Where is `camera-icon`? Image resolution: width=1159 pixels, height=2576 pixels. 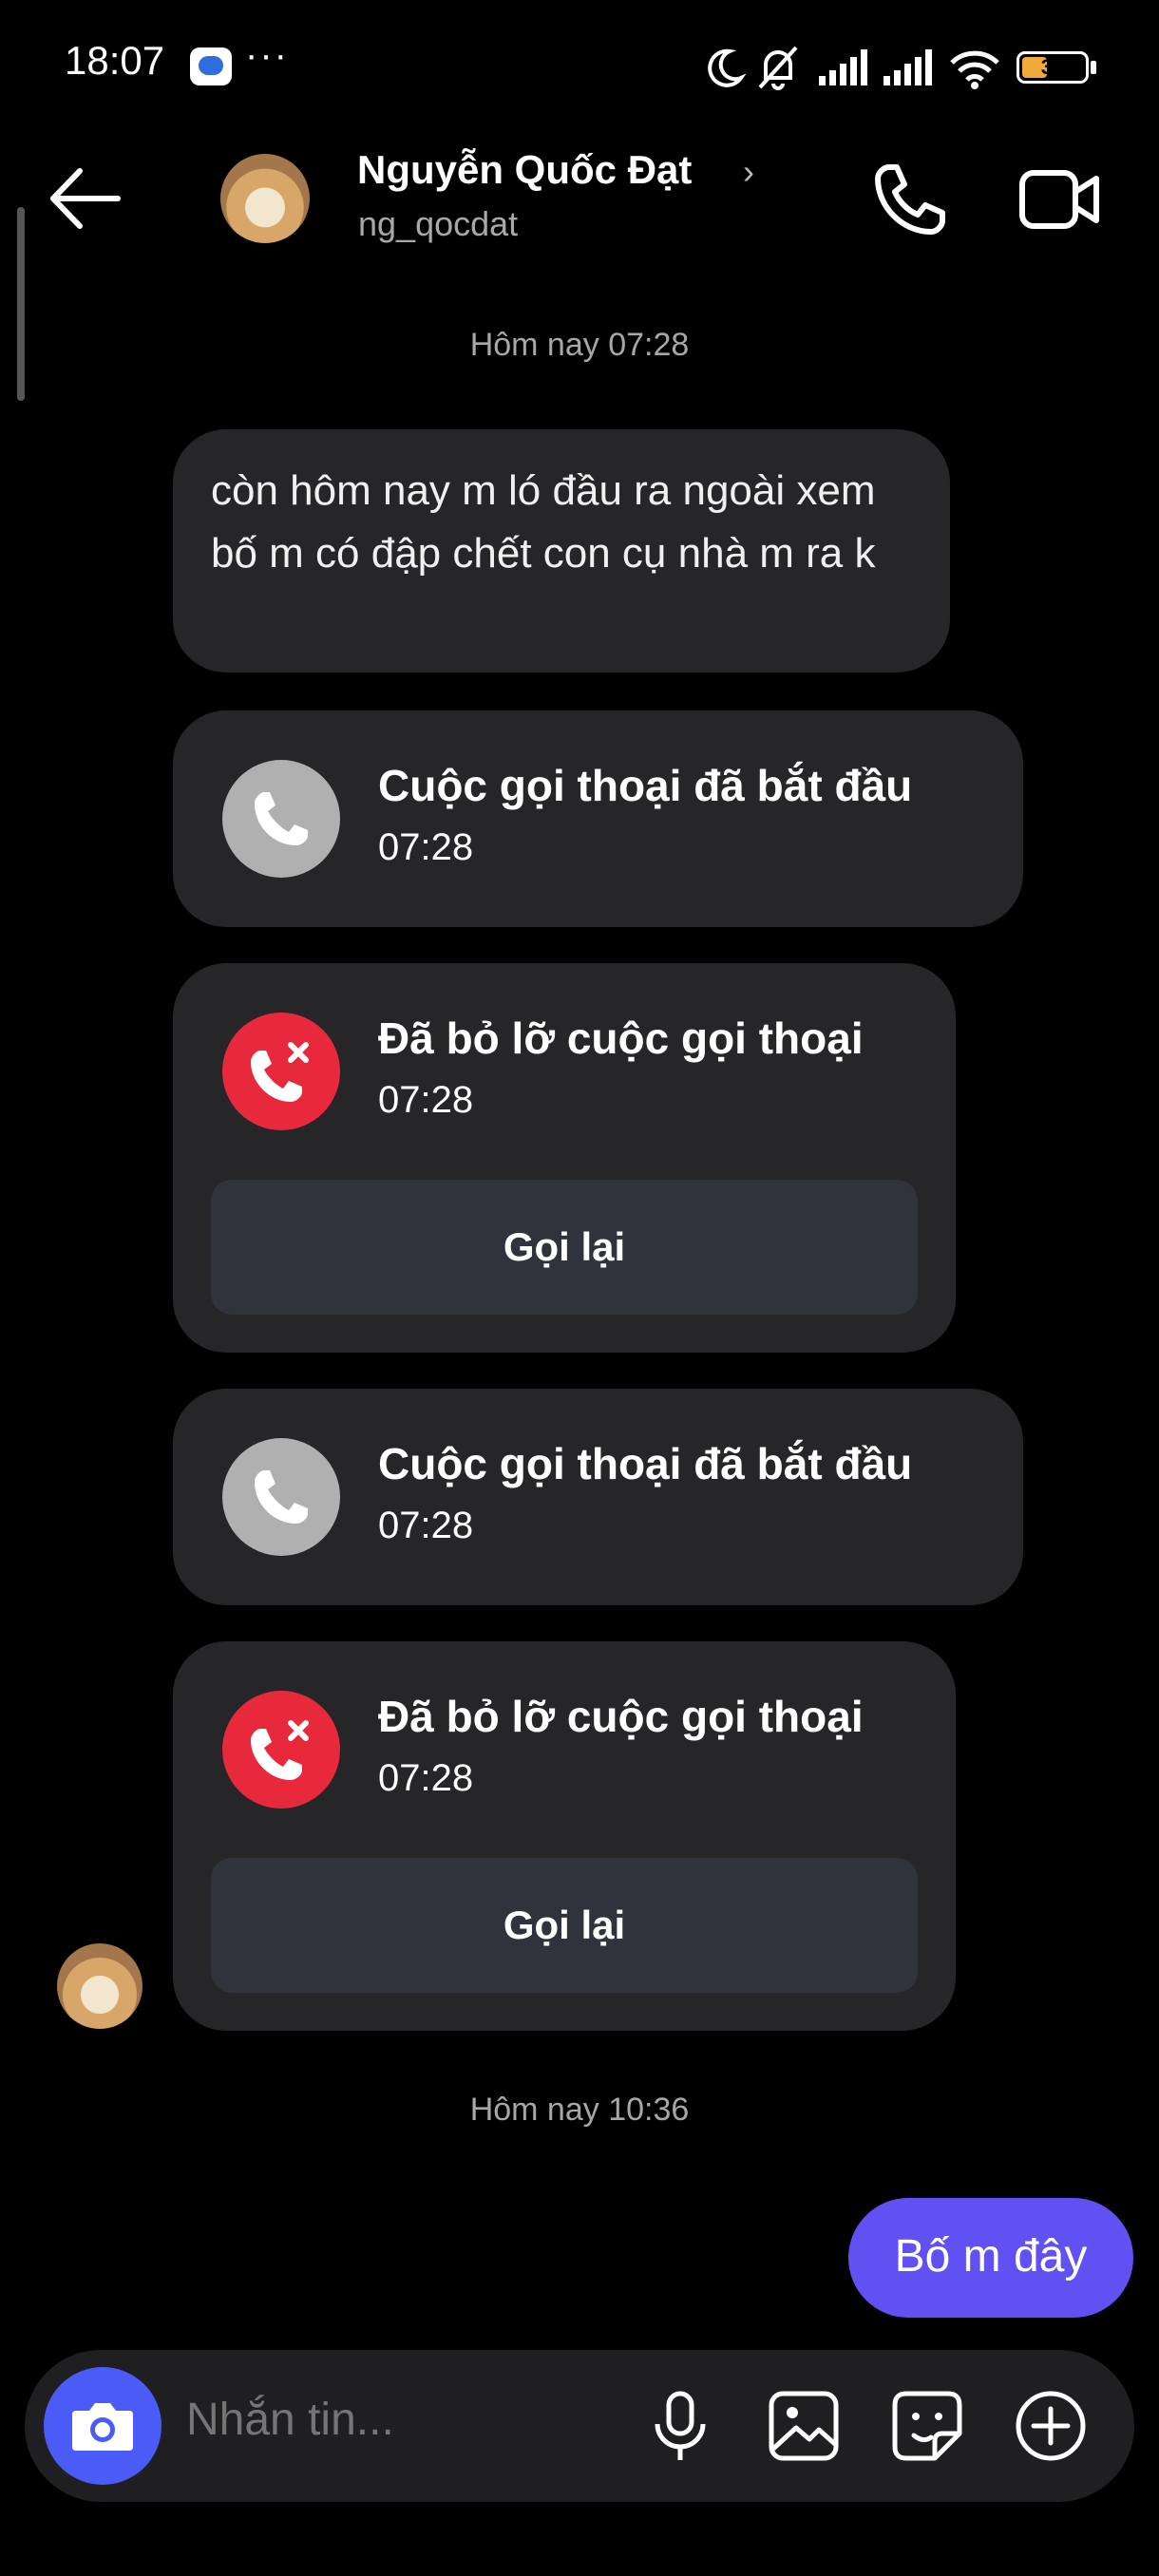
camera-icon is located at coordinates (102, 2427).